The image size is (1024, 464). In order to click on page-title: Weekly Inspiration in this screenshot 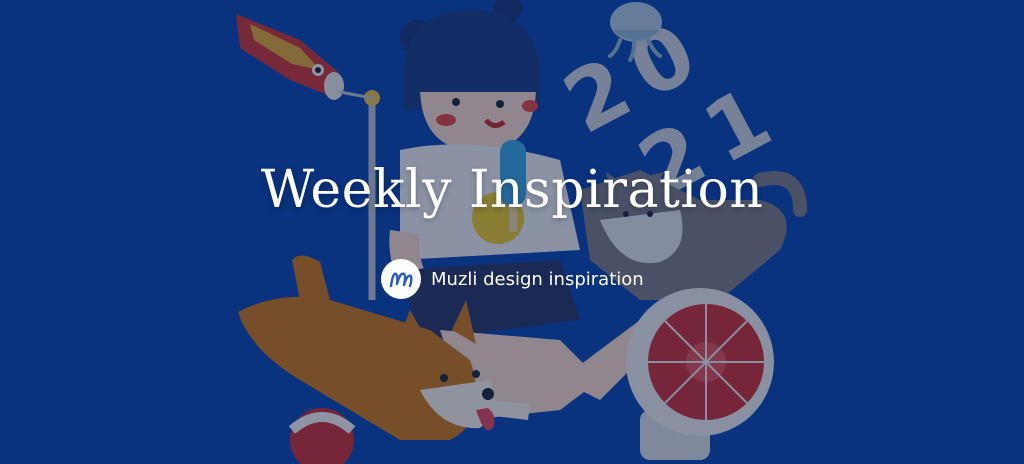, I will do `click(512, 190)`.